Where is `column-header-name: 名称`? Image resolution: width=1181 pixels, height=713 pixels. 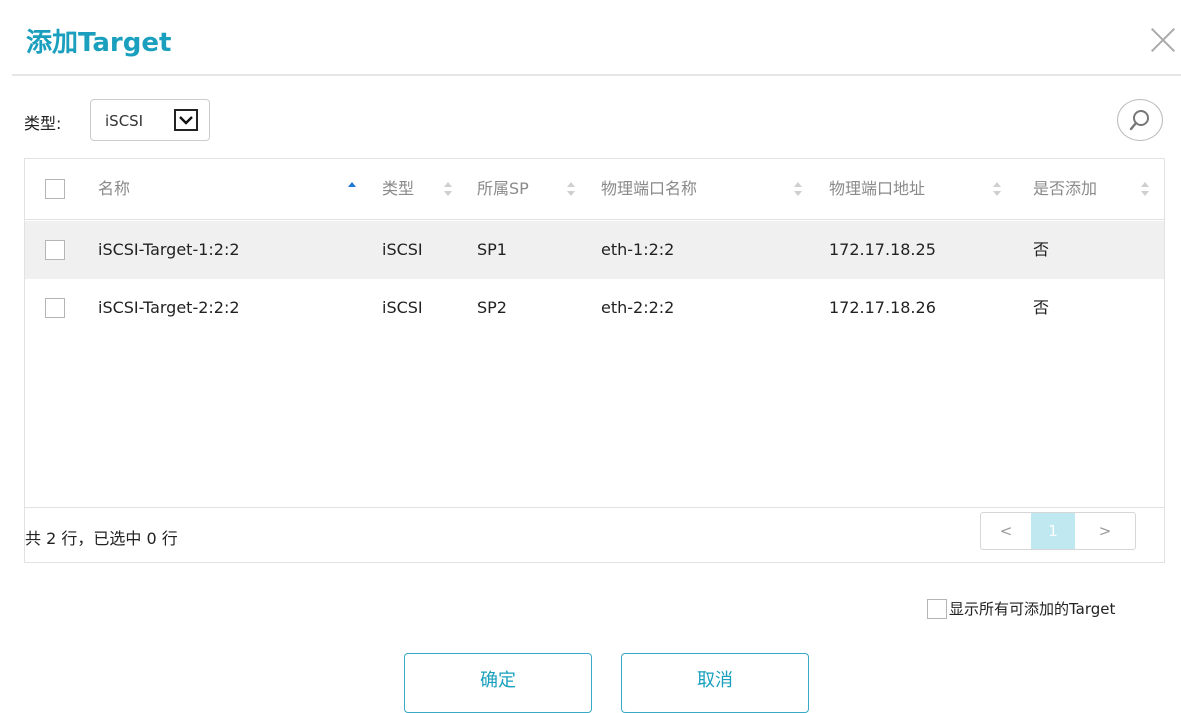 column-header-name: 名称 is located at coordinates (114, 189).